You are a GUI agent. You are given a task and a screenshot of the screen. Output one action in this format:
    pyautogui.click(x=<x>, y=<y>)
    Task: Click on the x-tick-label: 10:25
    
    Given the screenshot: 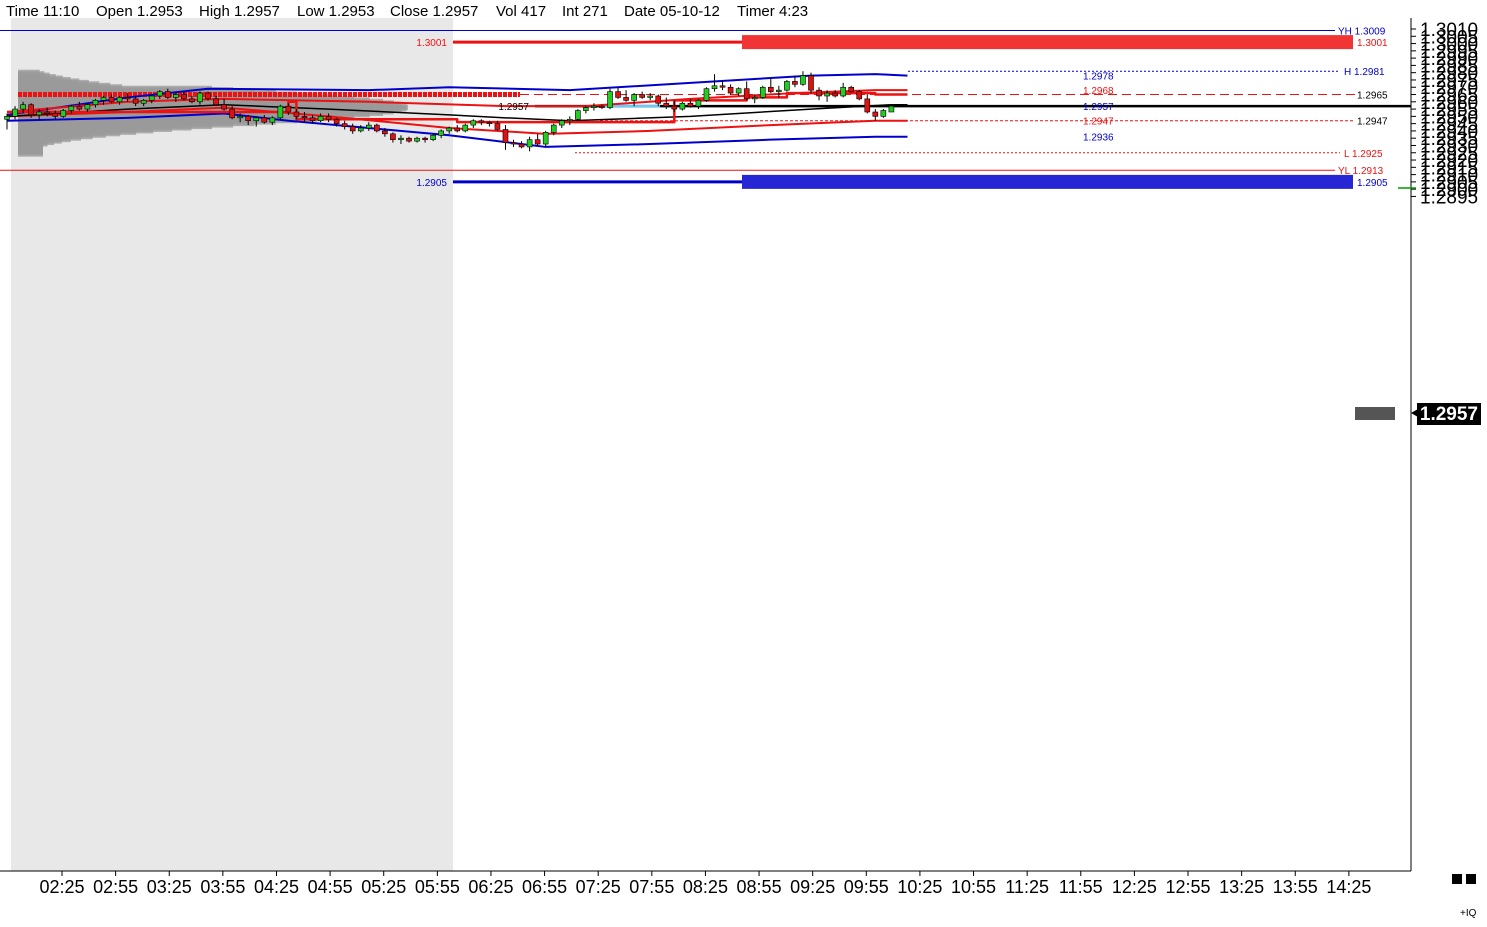 What is the action you would take?
    pyautogui.click(x=919, y=887)
    